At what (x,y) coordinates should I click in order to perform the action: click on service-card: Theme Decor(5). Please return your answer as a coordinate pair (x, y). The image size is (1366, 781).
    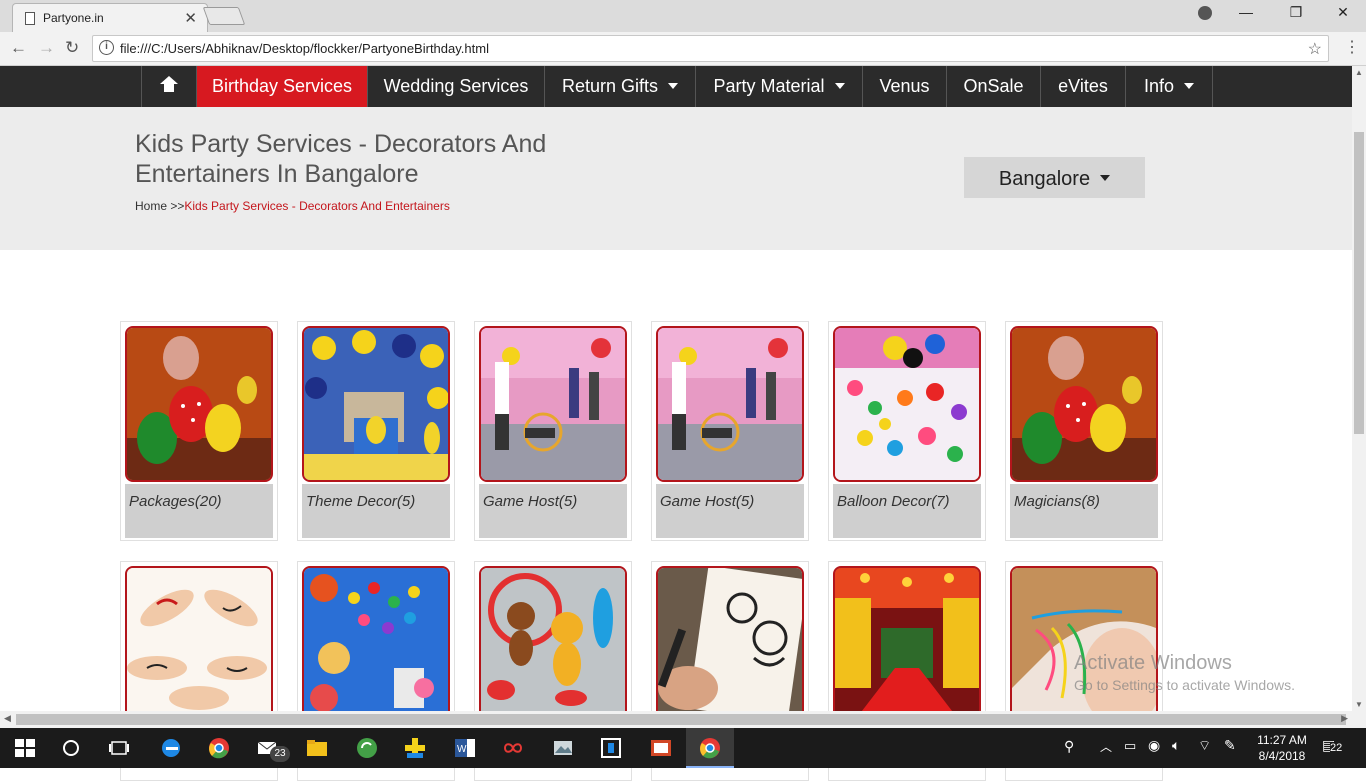
    Looking at the image, I should click on (376, 431).